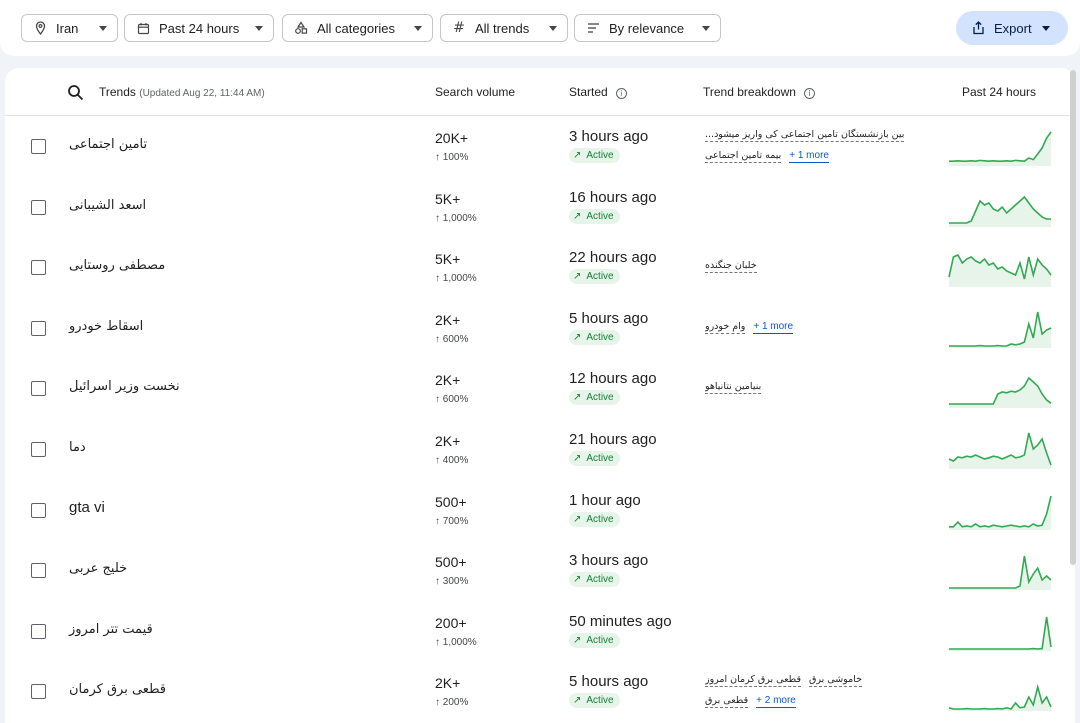  Describe the element at coordinates (540, 449) in the screenshot. I see `table-row: دما 2K+ ↑ 400% 21 hours ago ↗ Active` at that location.